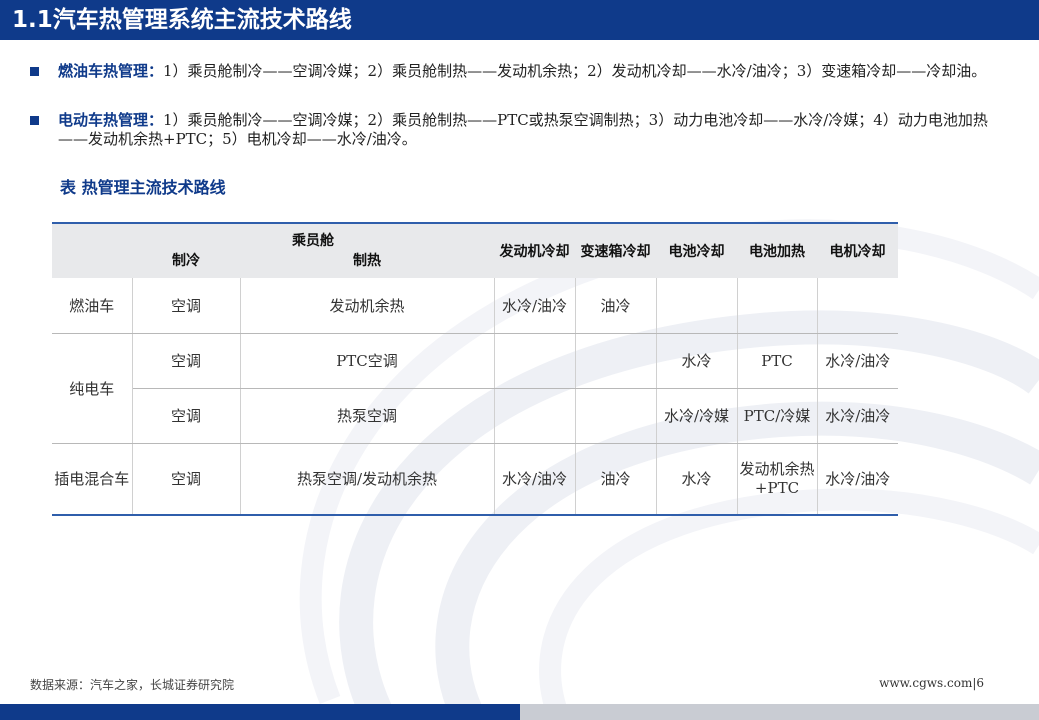 The width and height of the screenshot is (1039, 720). What do you see at coordinates (777, 416) in the screenshot?
I see `cell-battery-heating: PTC/冷媒` at bounding box center [777, 416].